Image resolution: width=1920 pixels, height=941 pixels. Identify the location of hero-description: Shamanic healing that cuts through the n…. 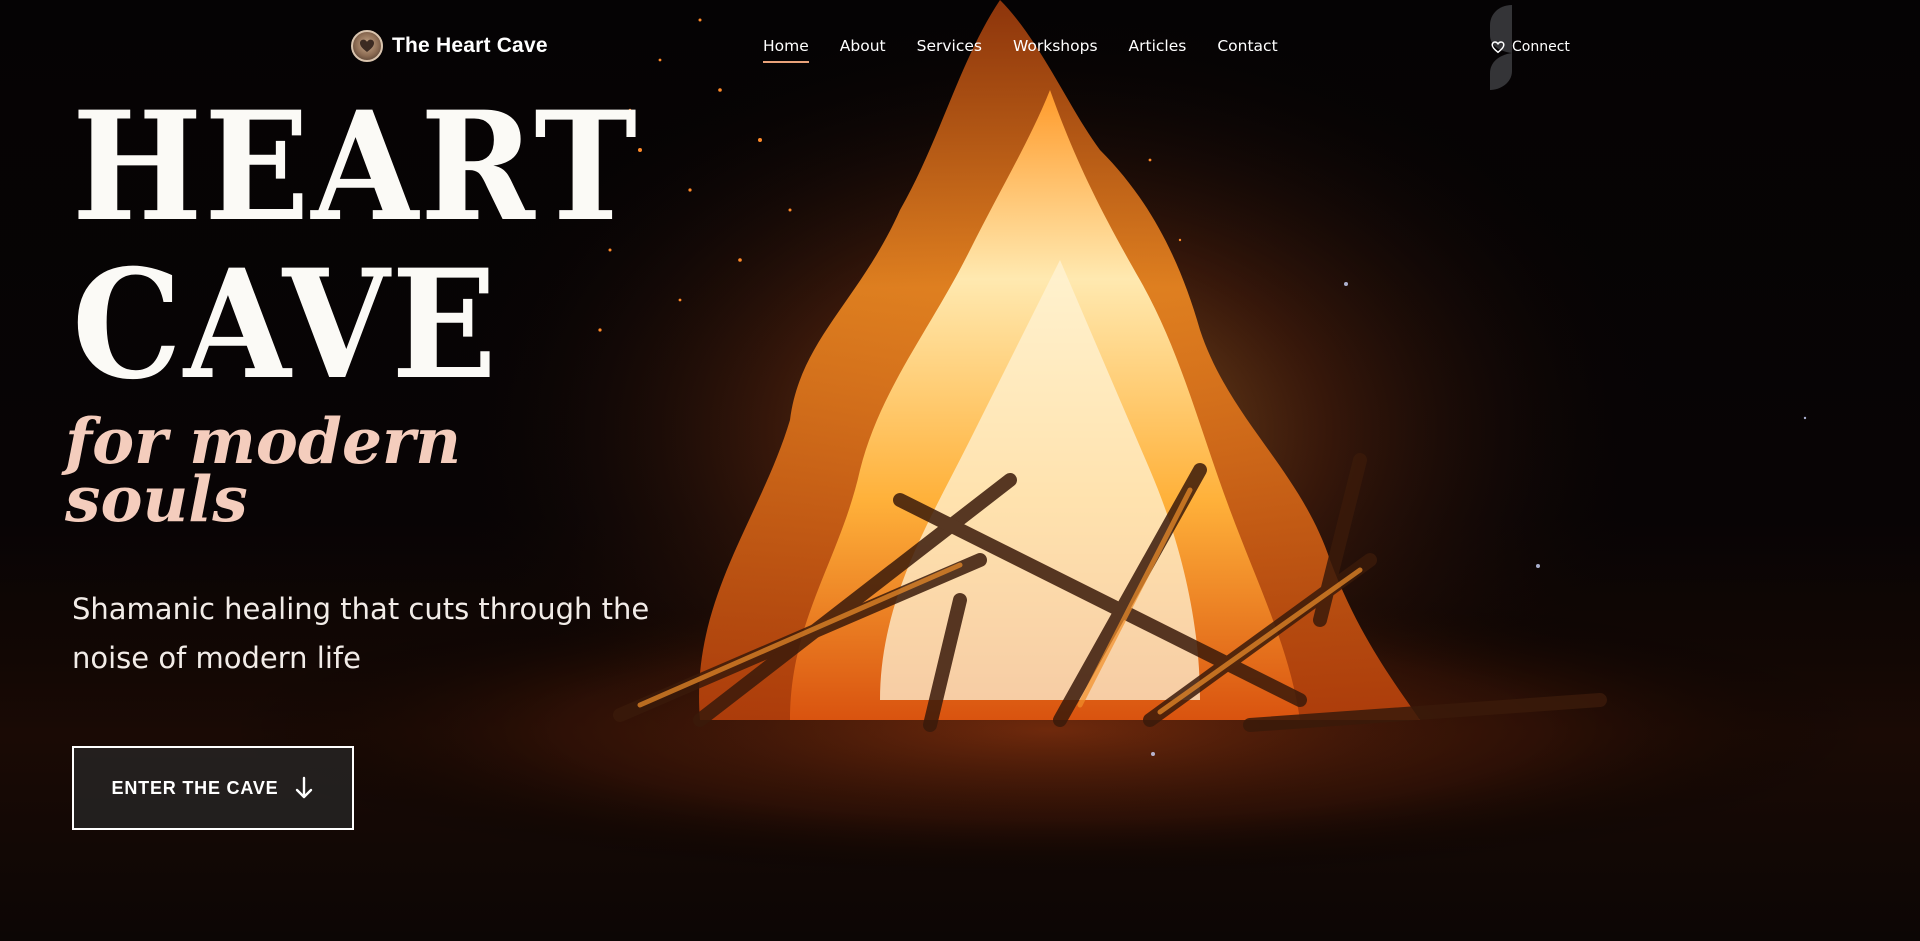
(361, 633).